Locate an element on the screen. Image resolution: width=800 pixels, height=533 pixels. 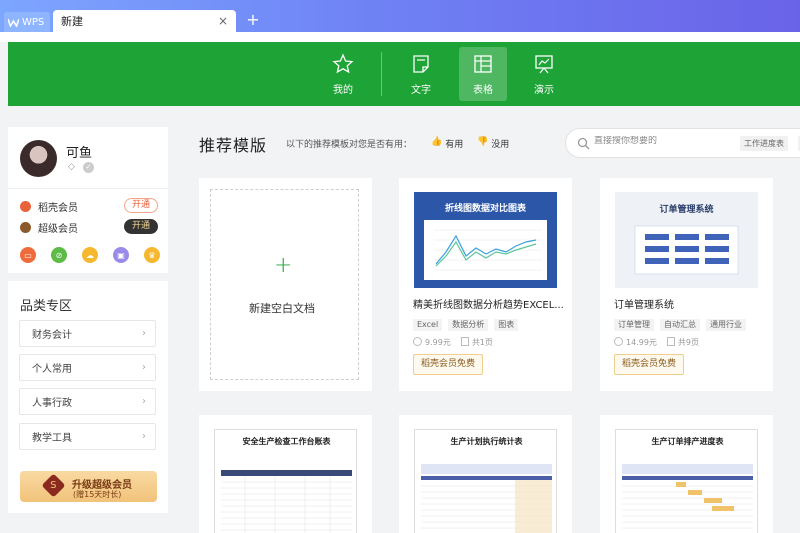
category-title: 品类专区 is located at coordinates (46, 306).